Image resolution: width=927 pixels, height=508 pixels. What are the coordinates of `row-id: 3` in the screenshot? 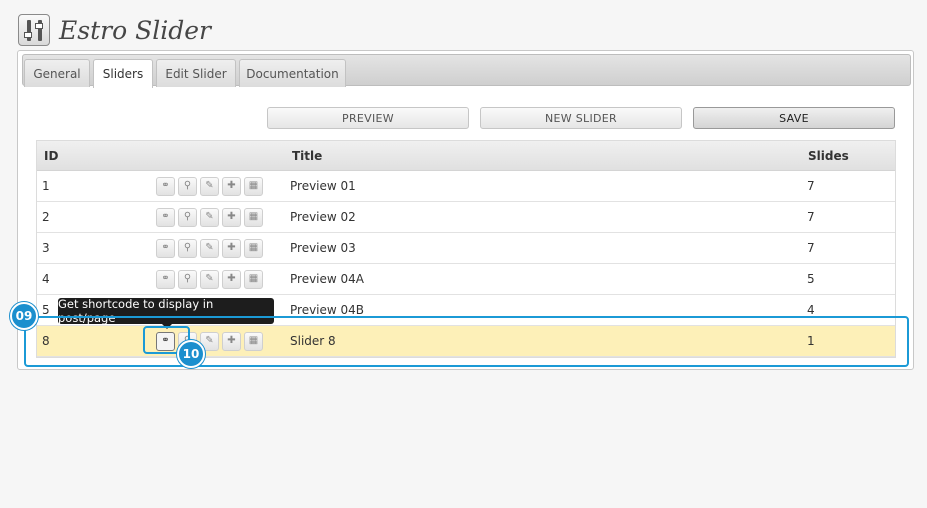 It's located at (46, 248).